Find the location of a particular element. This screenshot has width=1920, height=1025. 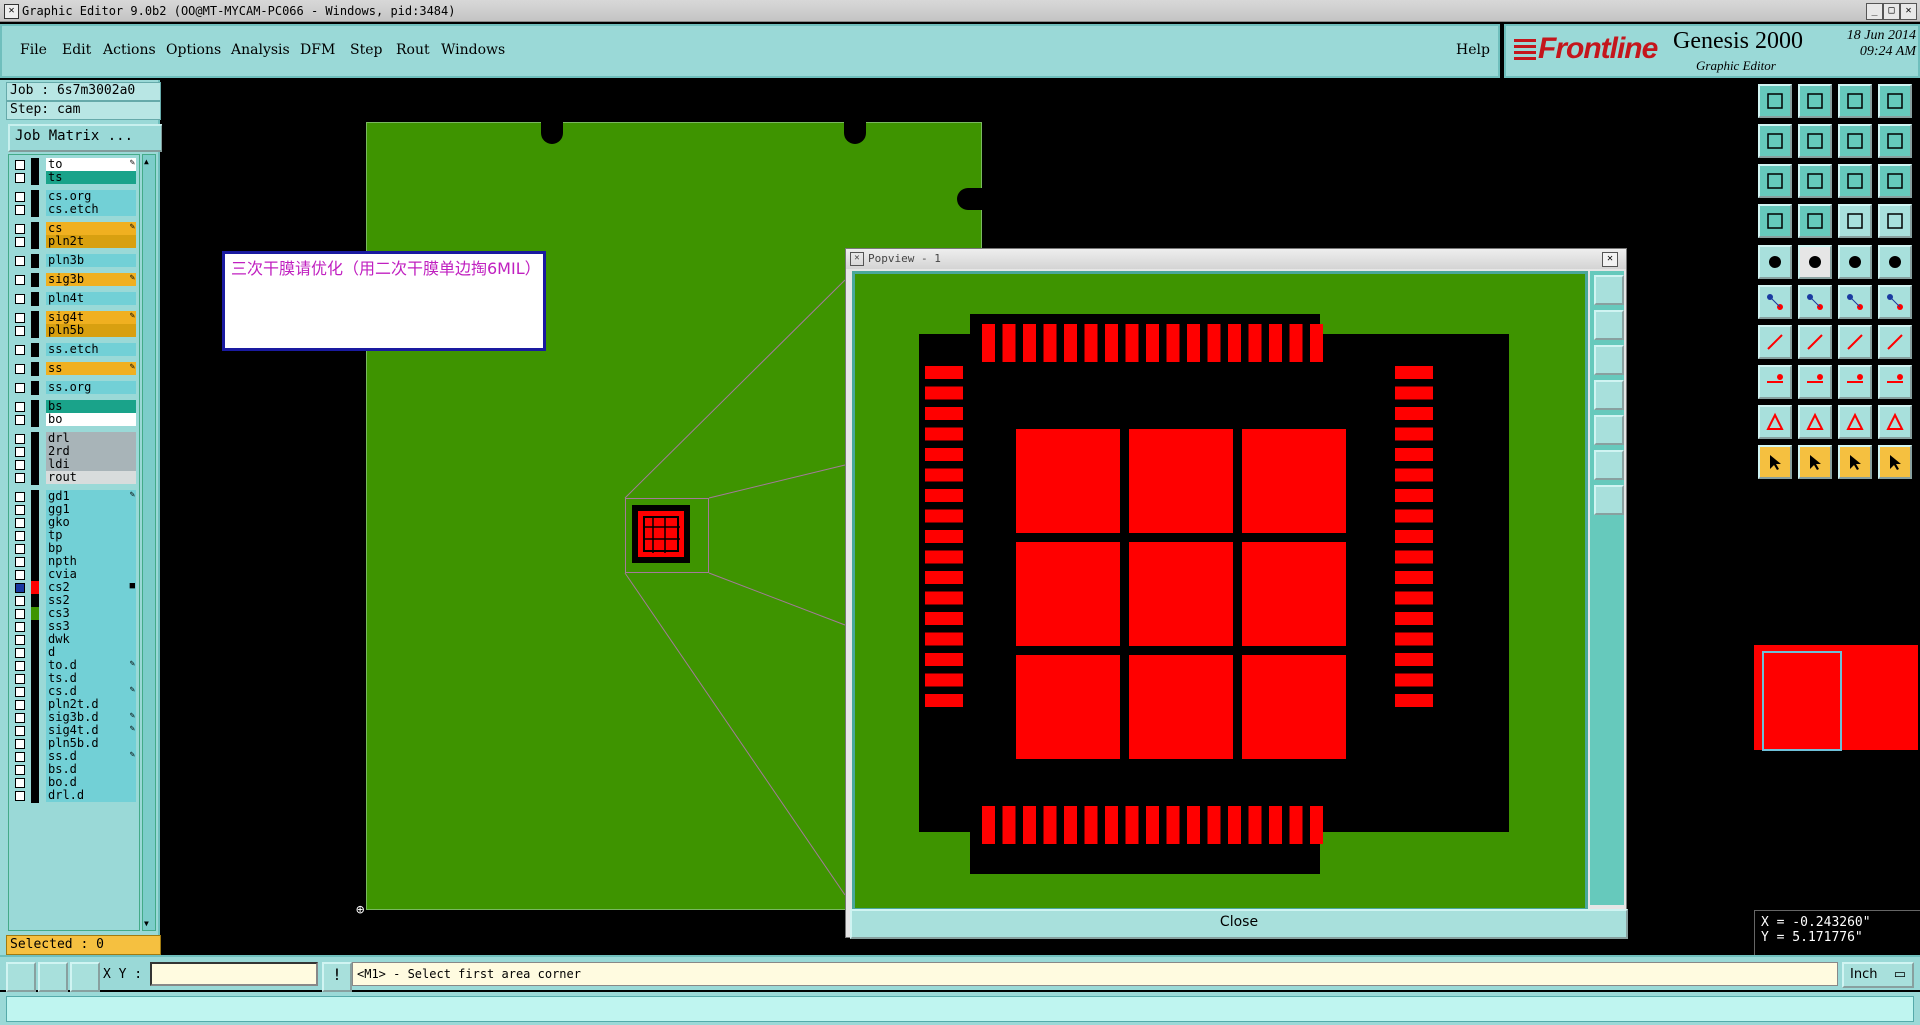

engineering-note: 三次干膜请优化（用二次干膜单边掏6MIL） is located at coordinates (384, 301).